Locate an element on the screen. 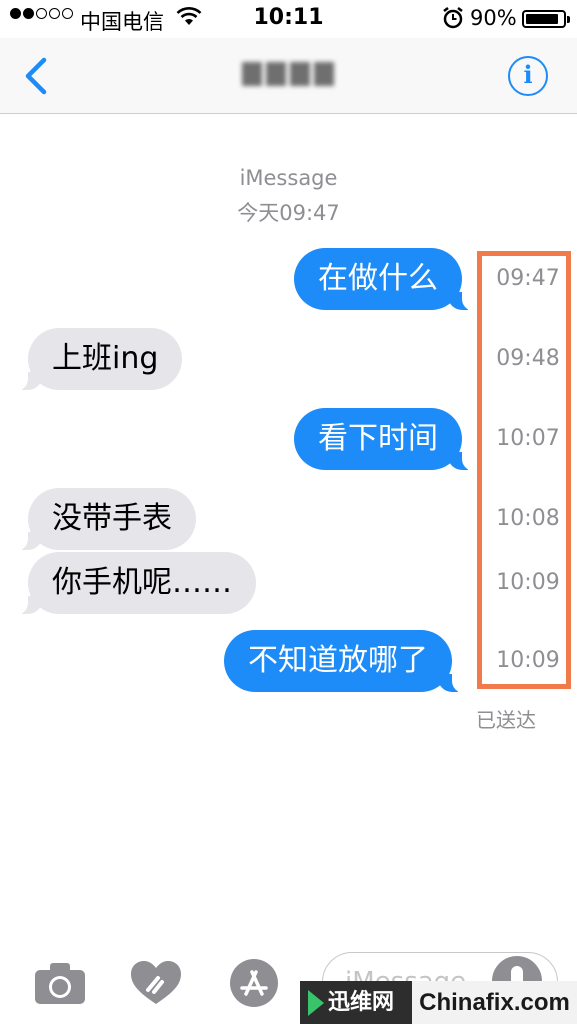 This screenshot has width=577, height=1024. watermark: 迅维网 Chinafix.com is located at coordinates (438, 1002).